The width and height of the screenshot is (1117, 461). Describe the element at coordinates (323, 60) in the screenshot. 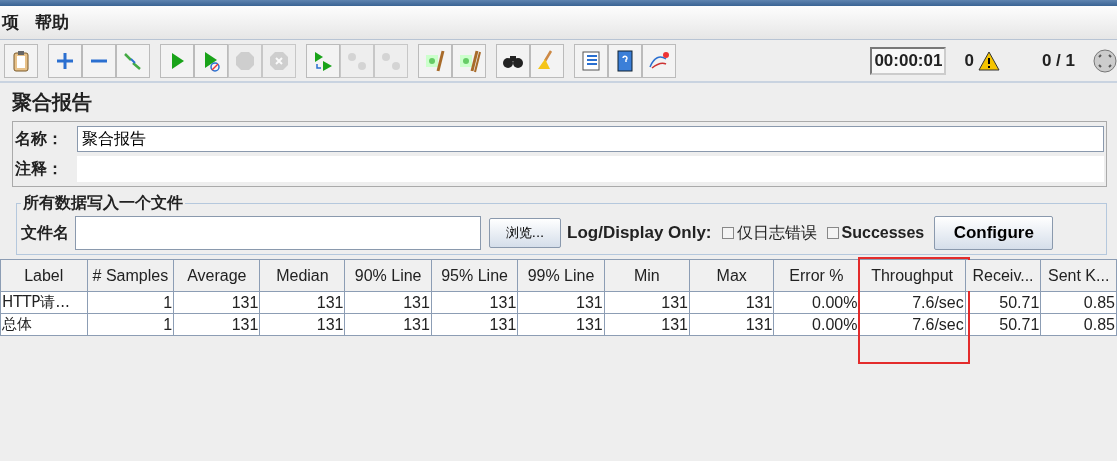

I see `remote-start-button` at that location.